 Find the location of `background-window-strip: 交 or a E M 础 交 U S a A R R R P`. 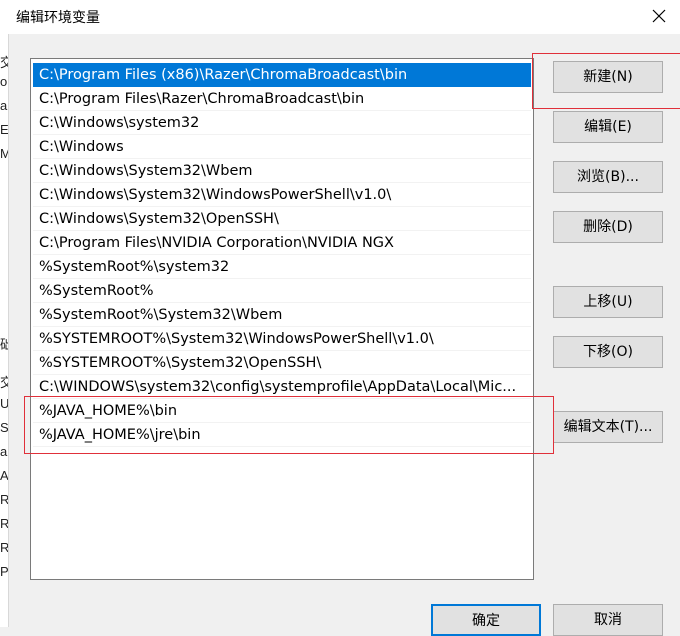

background-window-strip: 交 or a E M 础 交 U S a A R R R P is located at coordinates (4, 313).